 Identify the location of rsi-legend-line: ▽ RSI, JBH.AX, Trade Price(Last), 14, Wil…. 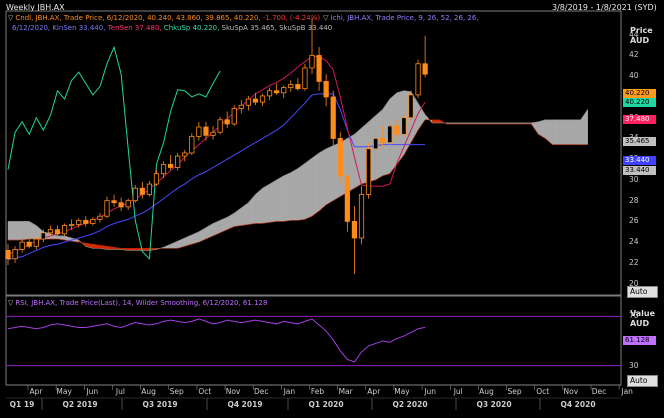
(137, 303).